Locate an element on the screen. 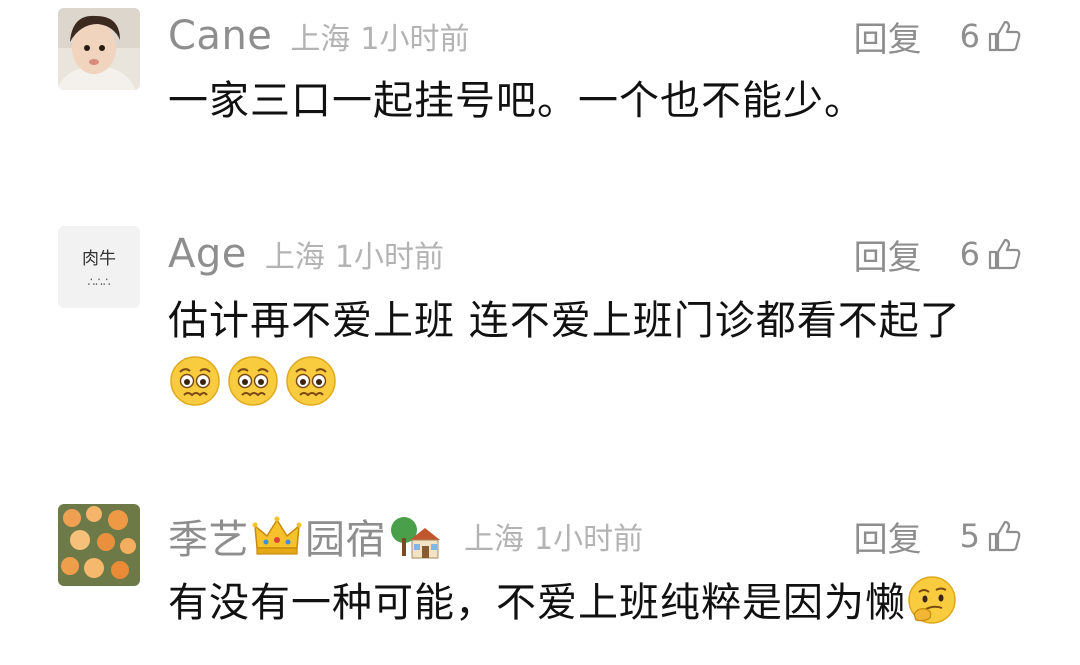 This screenshot has width=1080, height=665. emoji-row is located at coordinates (253, 381).